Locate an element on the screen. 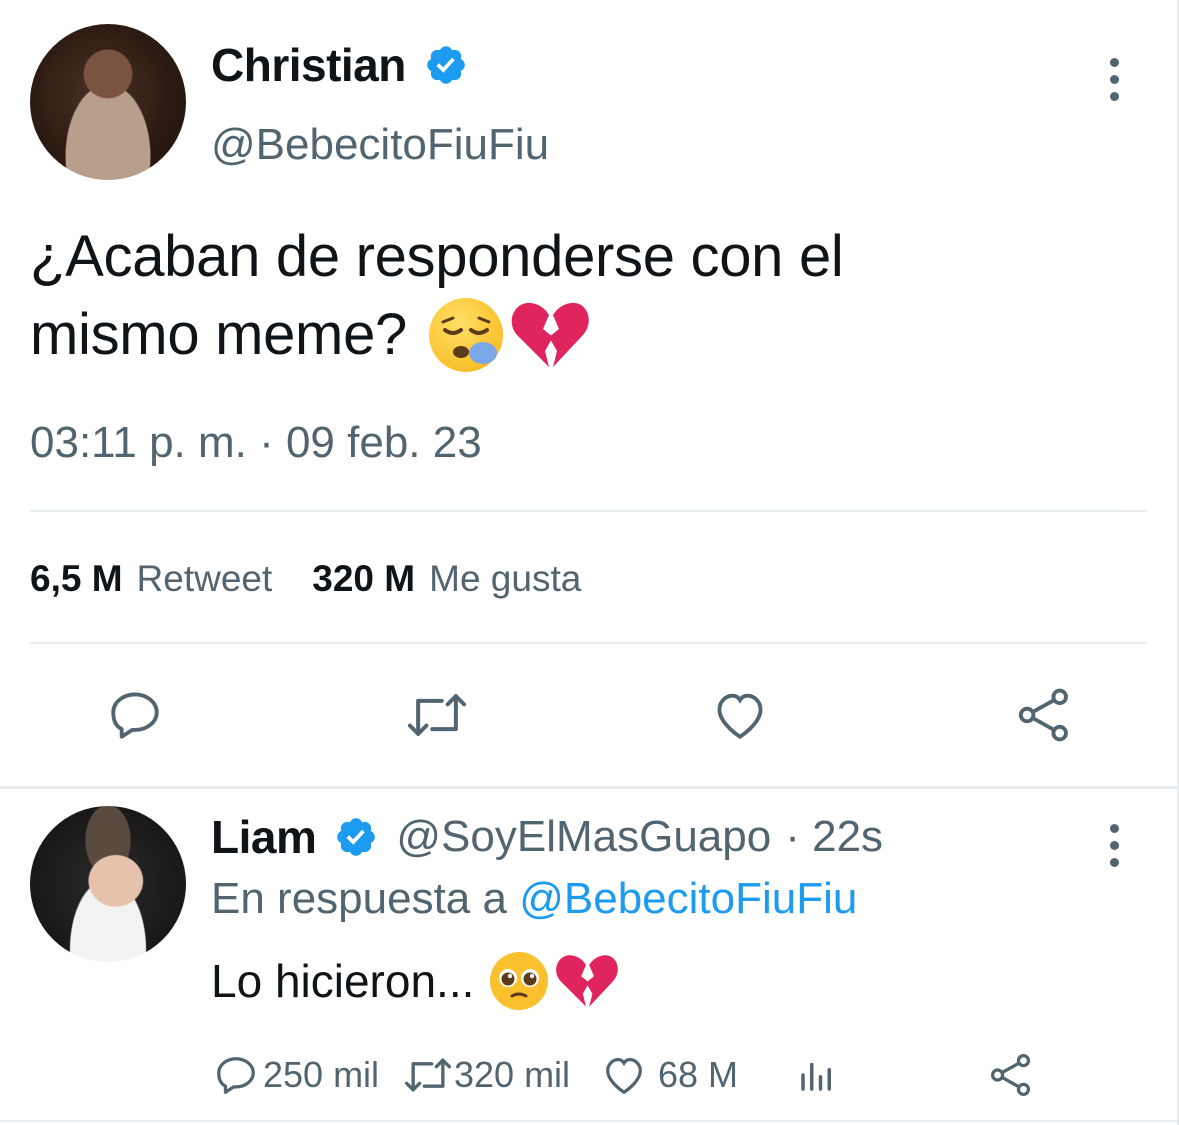 This screenshot has height=1125, width=1179. reply-like-count: 68 M is located at coordinates (698, 1074).